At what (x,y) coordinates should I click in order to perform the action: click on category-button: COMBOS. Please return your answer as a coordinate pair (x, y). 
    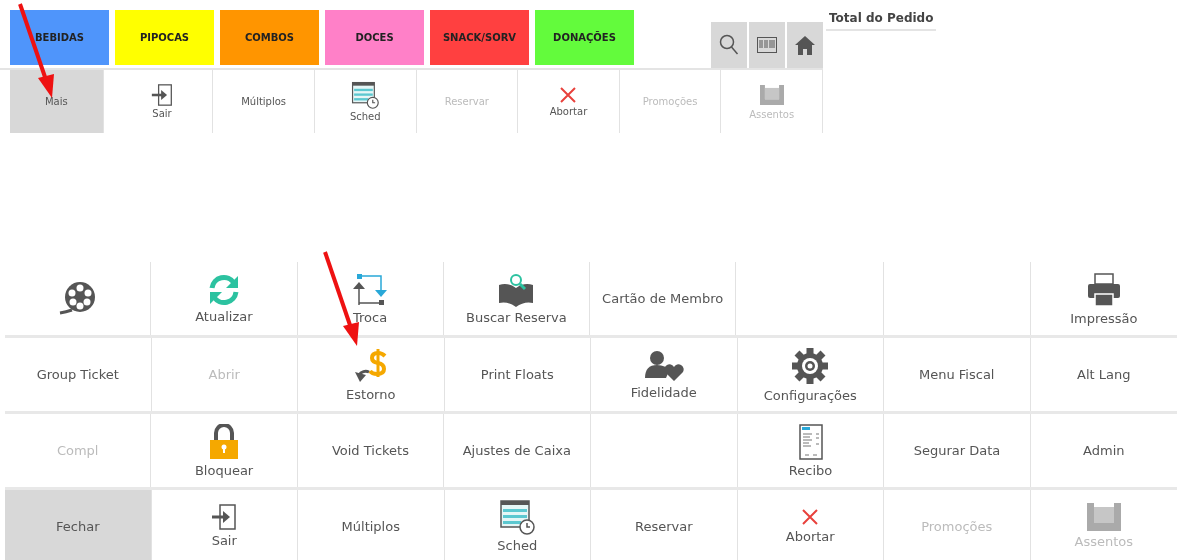
    Looking at the image, I should click on (269, 37).